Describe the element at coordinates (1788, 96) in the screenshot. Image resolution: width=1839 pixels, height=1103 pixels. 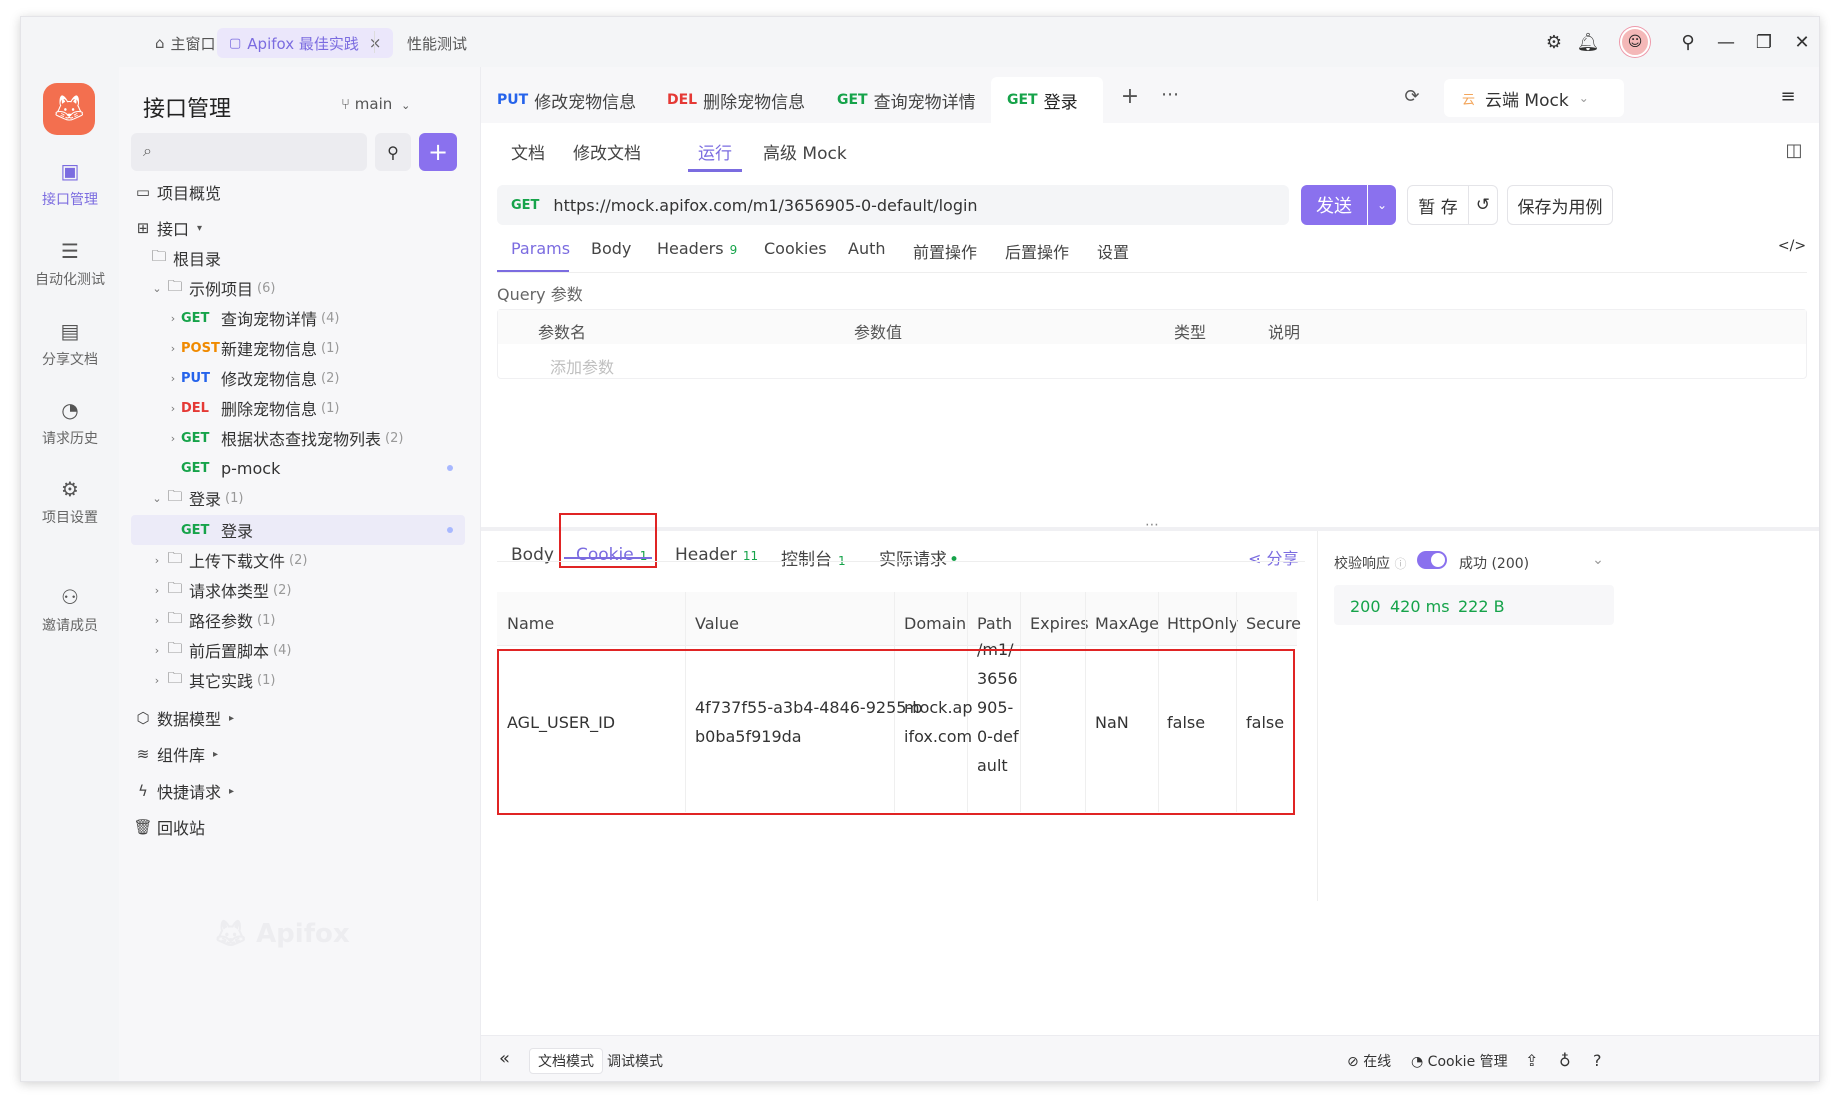
I see `menu-icon: ≡` at that location.